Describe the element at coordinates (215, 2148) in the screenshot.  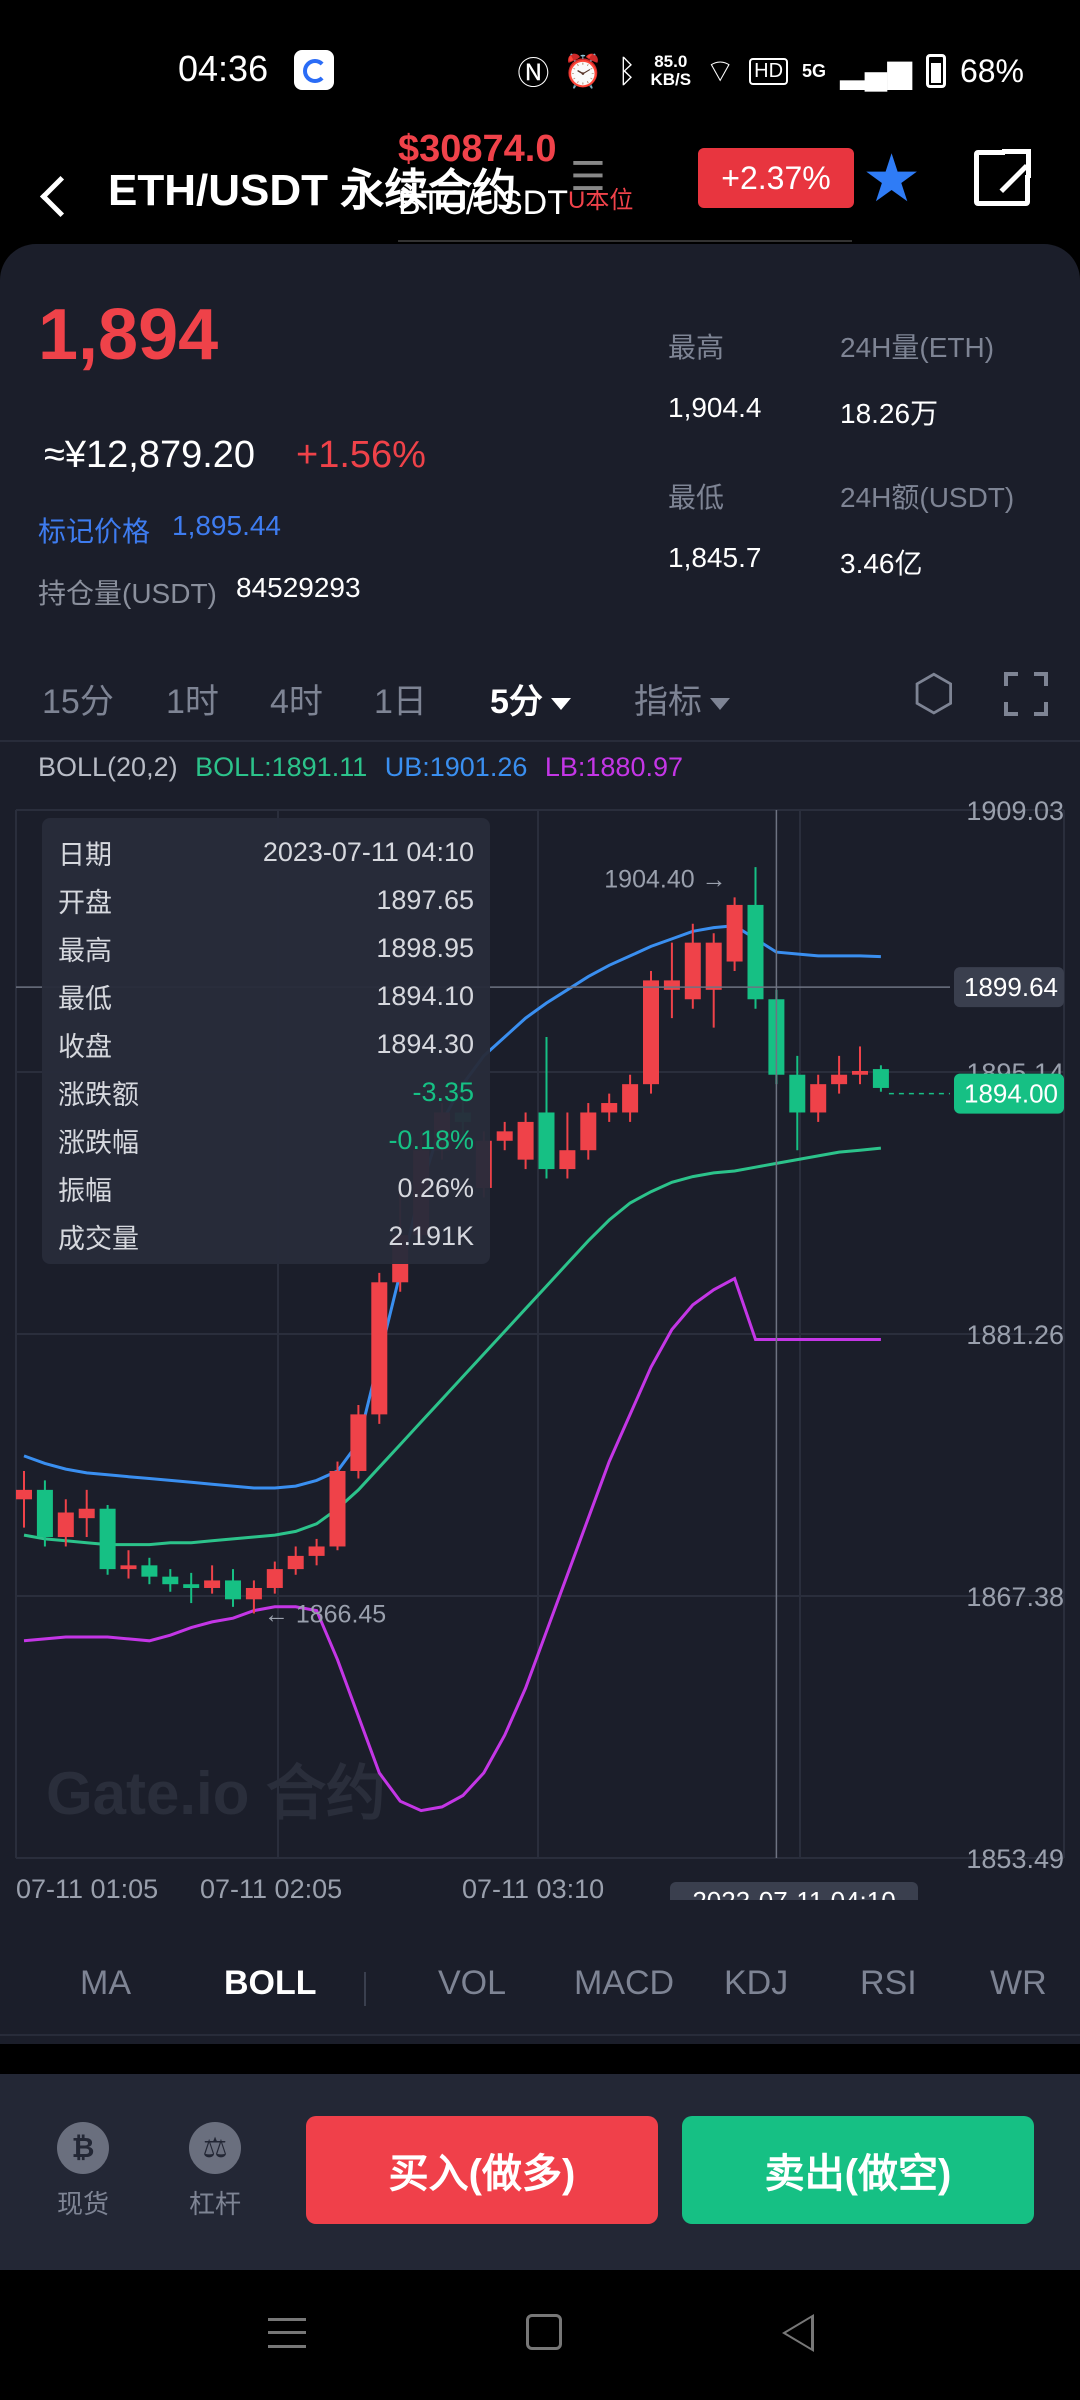
I see `leverage-icon: ⚖` at that location.